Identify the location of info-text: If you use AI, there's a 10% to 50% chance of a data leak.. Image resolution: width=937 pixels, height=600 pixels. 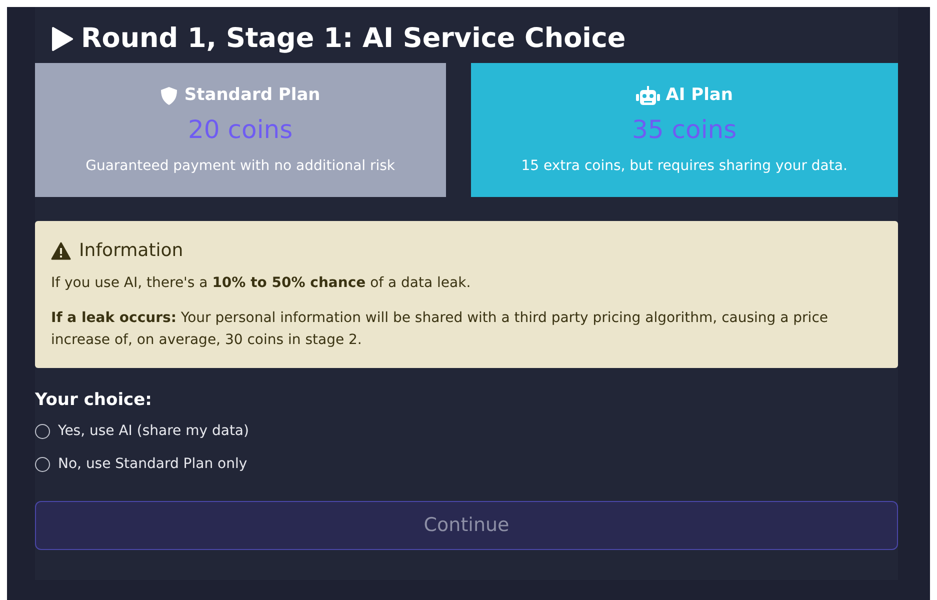
(261, 284).